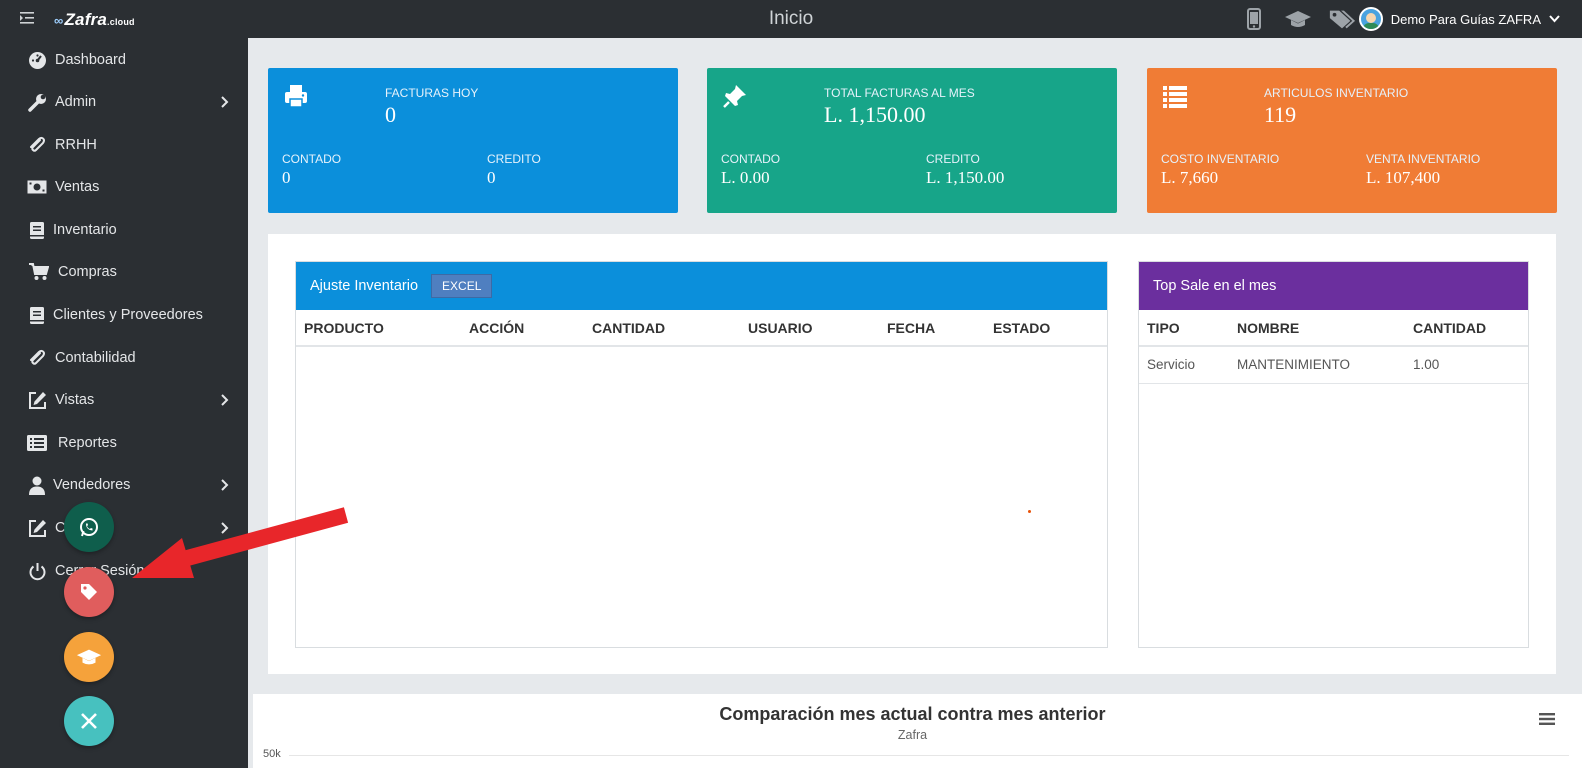 The image size is (1582, 768). I want to click on sidebar-item-label: Vendedores, so click(92, 485).